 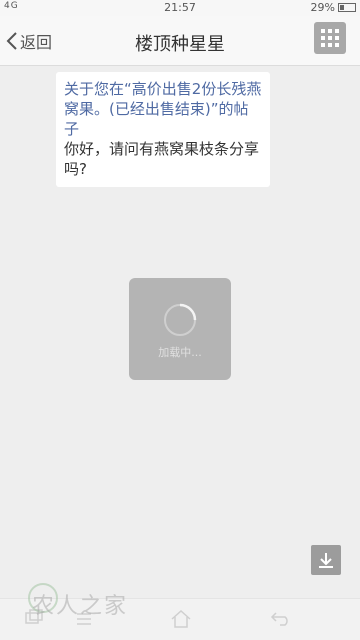 I want to click on header-bar: 返回 楼顶种星星, so click(x=180, y=41).